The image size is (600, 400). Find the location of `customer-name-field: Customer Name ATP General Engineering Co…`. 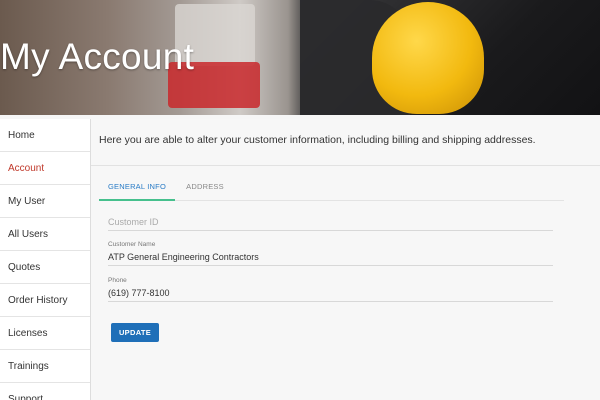

customer-name-field: Customer Name ATP General Engineering Co… is located at coordinates (330, 253).